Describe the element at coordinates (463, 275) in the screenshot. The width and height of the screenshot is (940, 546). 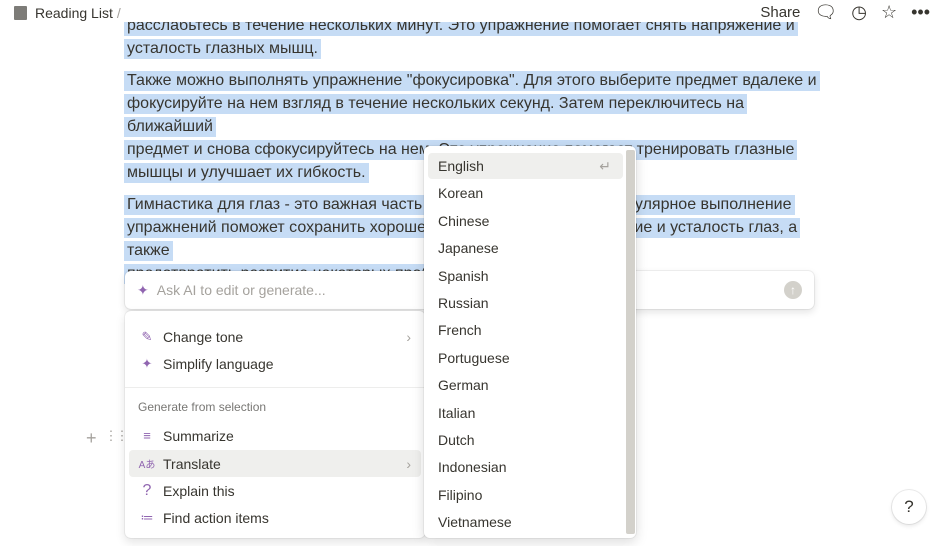
I see `language-label: Spanish` at that location.